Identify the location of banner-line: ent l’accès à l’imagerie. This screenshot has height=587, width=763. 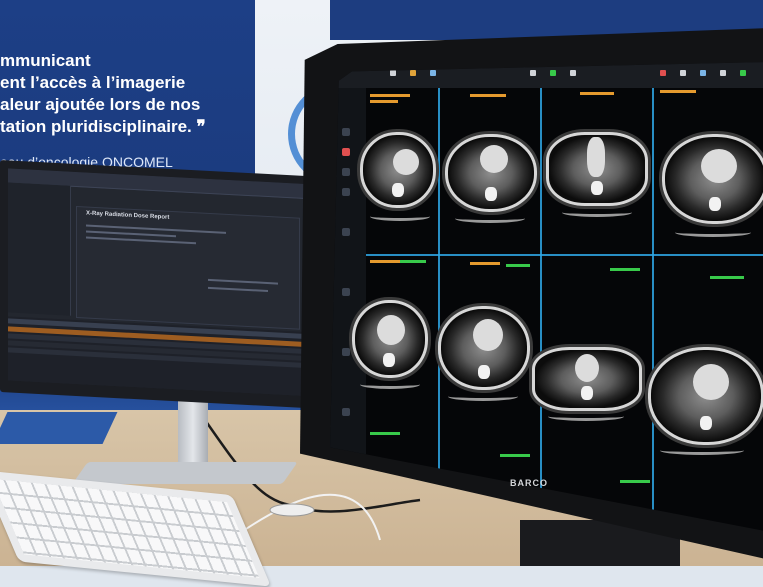
(93, 82).